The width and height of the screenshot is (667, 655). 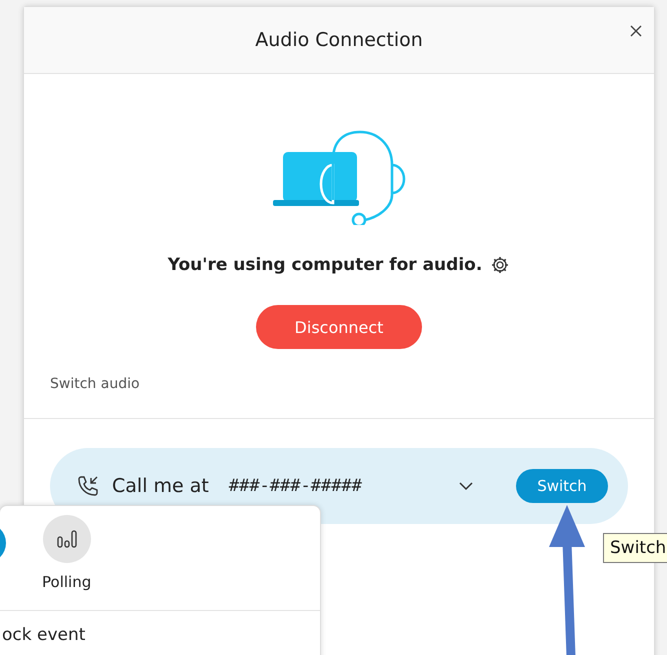 I want to click on bar-chart-icon, so click(x=67, y=539).